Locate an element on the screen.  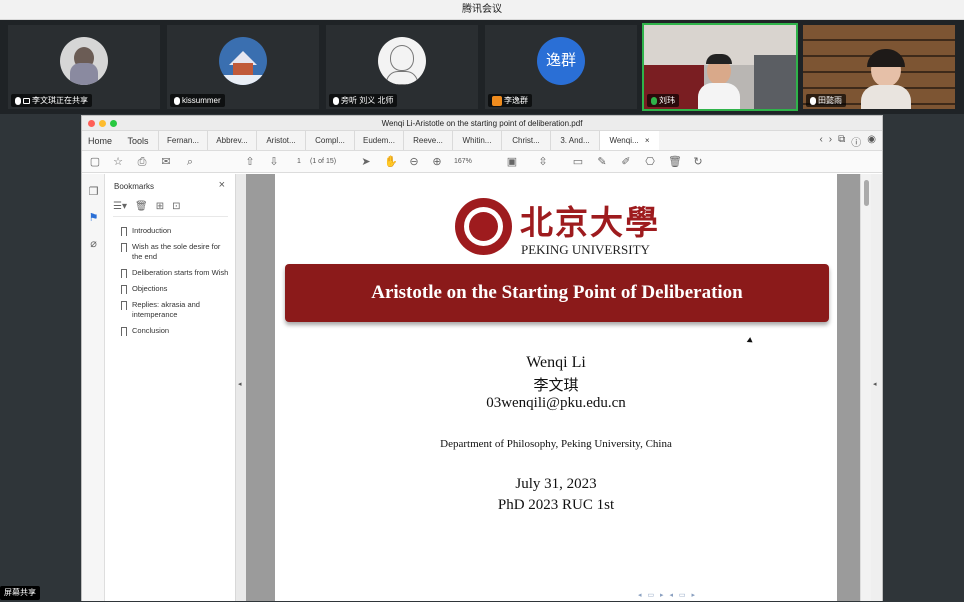
participant-name-tag: 李文琪正在共享 is located at coordinates (51, 100).